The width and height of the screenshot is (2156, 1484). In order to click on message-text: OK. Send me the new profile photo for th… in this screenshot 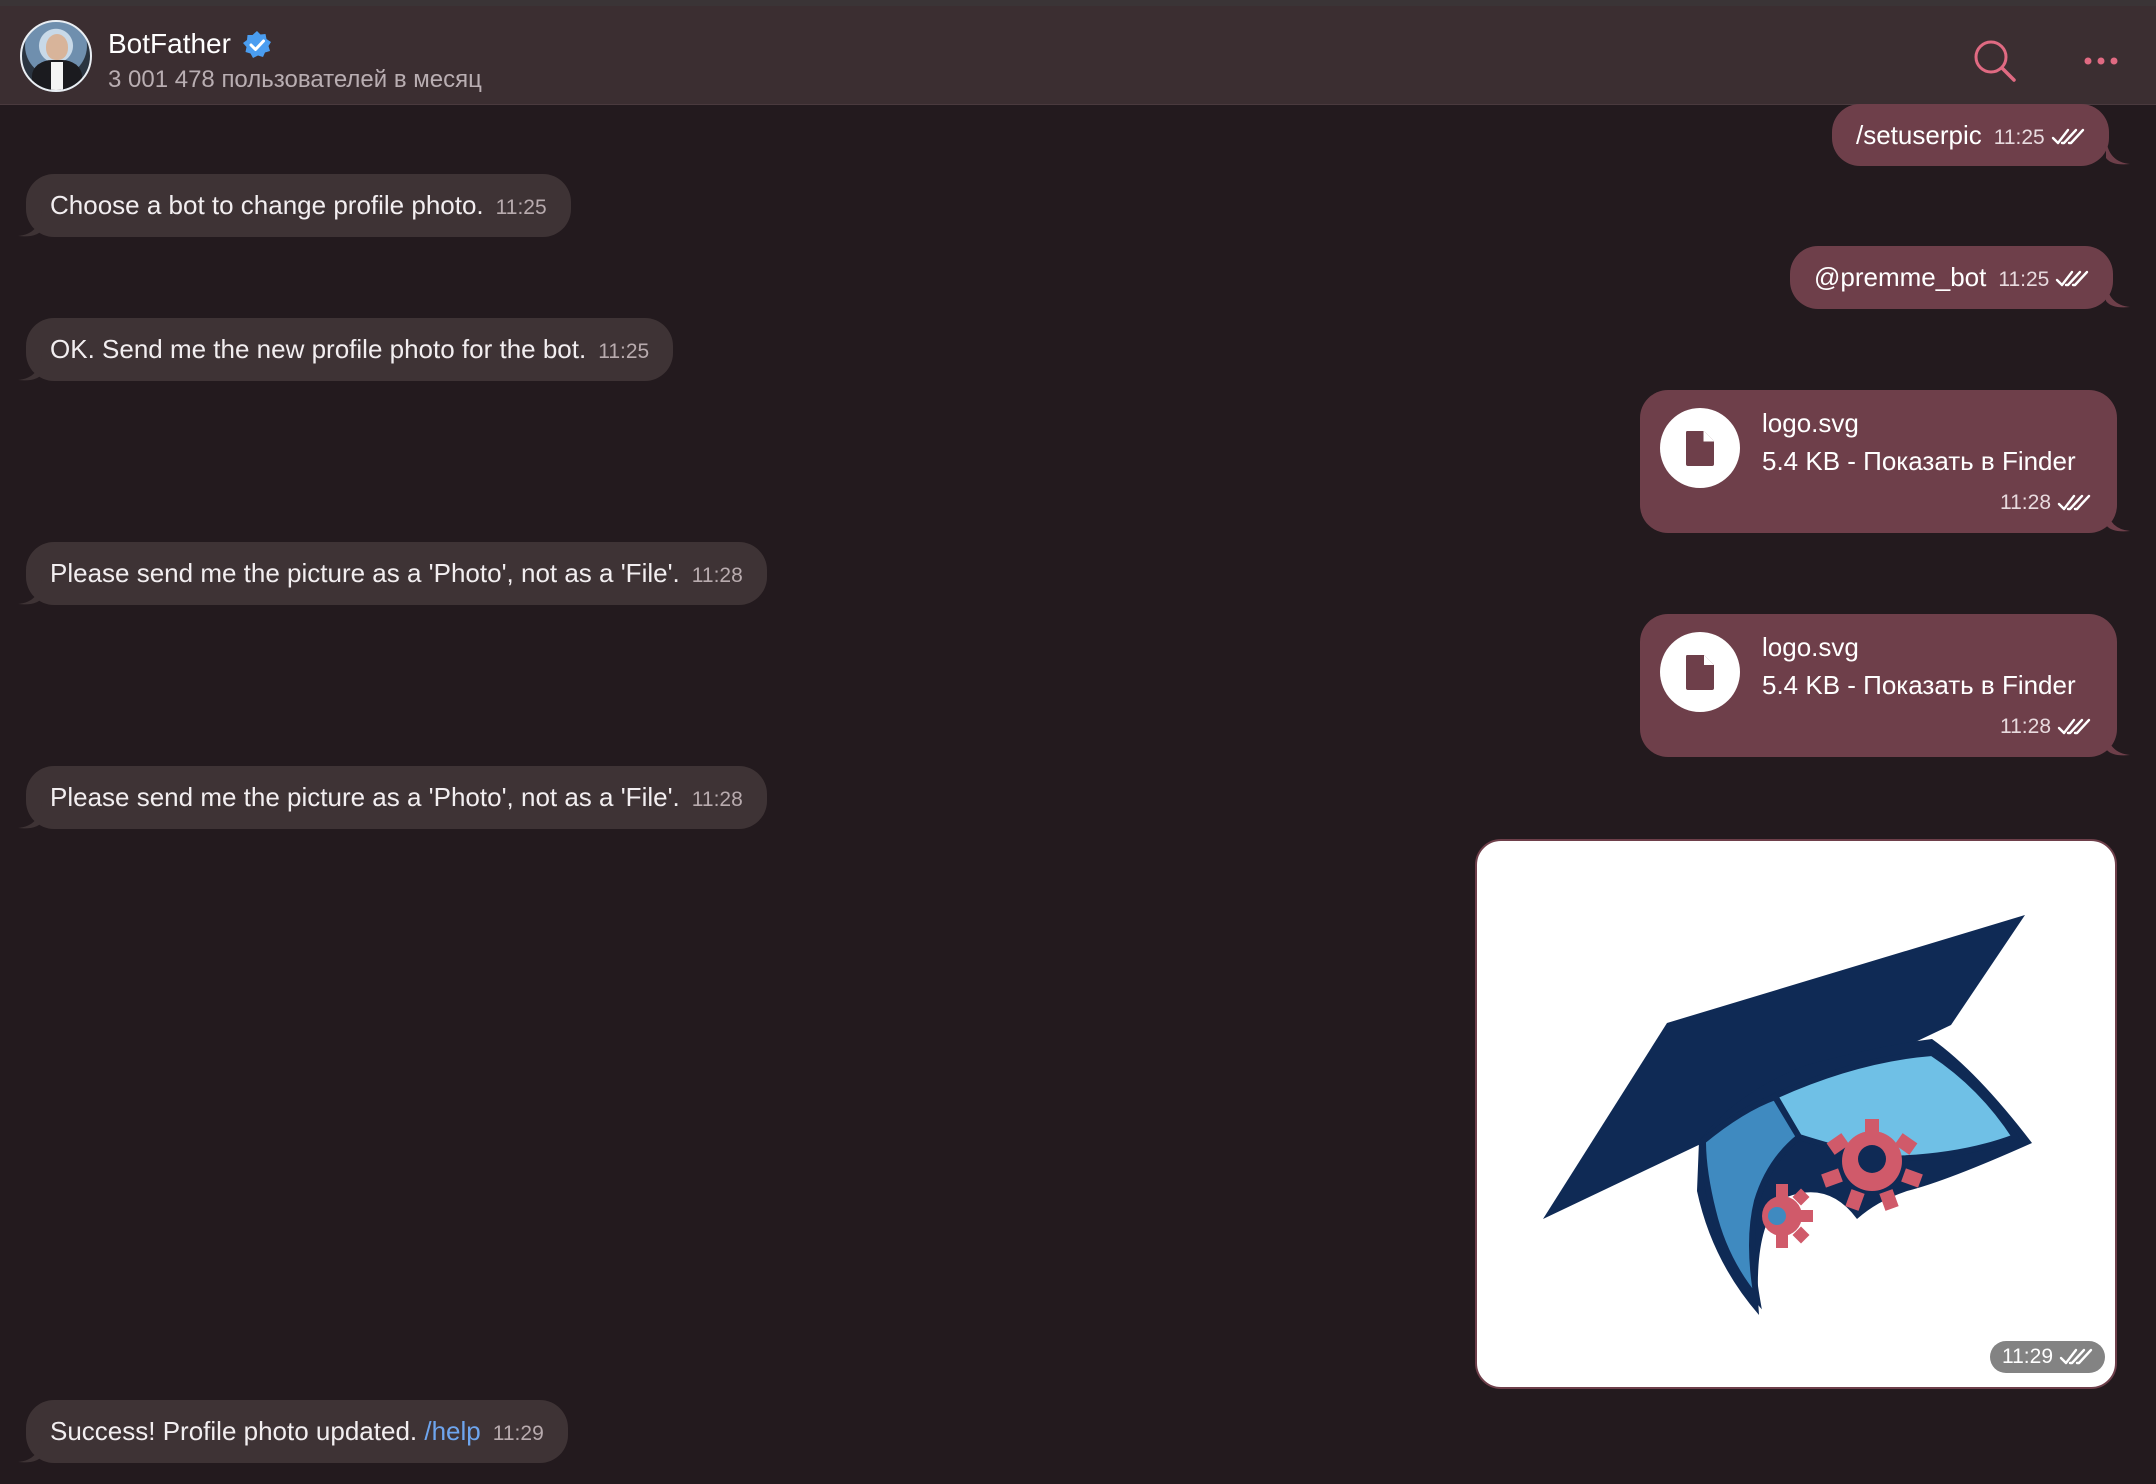, I will do `click(318, 349)`.